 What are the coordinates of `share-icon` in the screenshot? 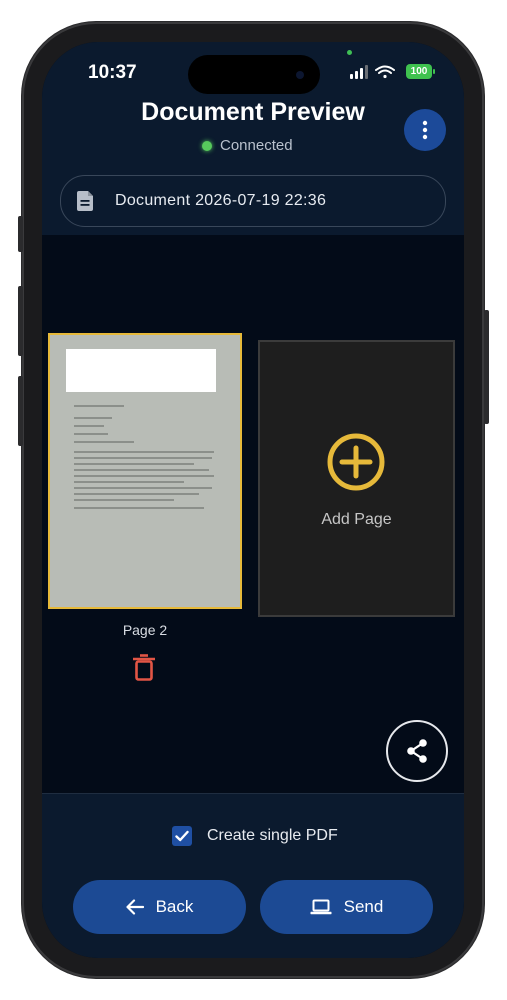 It's located at (417, 751).